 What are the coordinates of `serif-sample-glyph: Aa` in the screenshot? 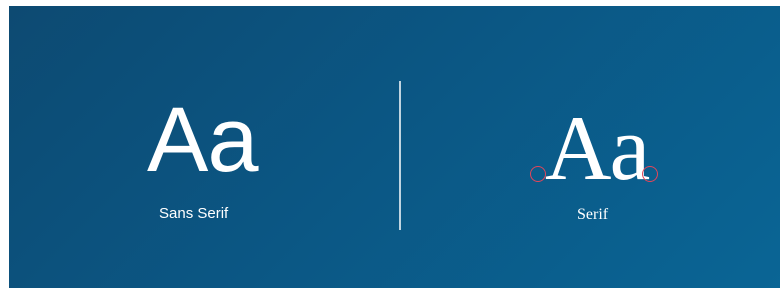 It's located at (597, 148).